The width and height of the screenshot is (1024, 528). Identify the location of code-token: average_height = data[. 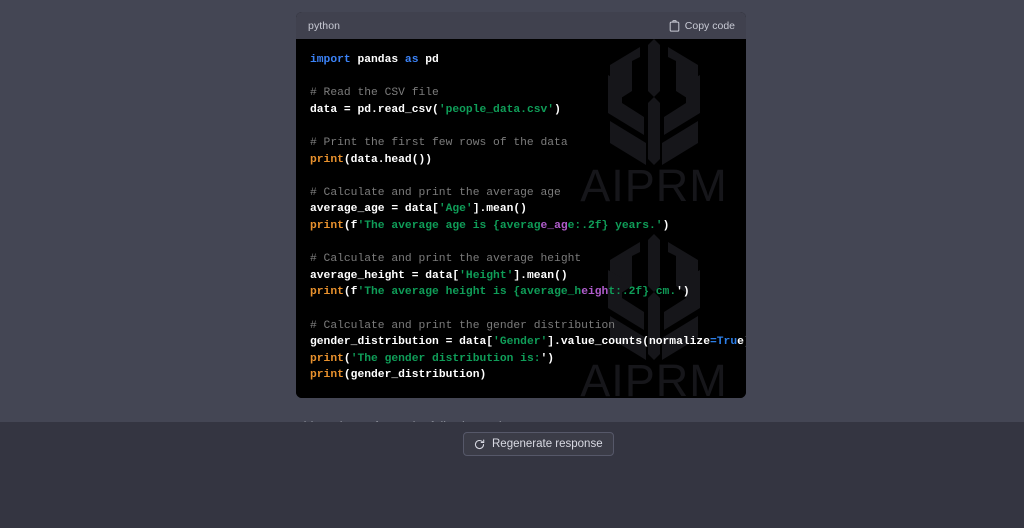
(385, 275).